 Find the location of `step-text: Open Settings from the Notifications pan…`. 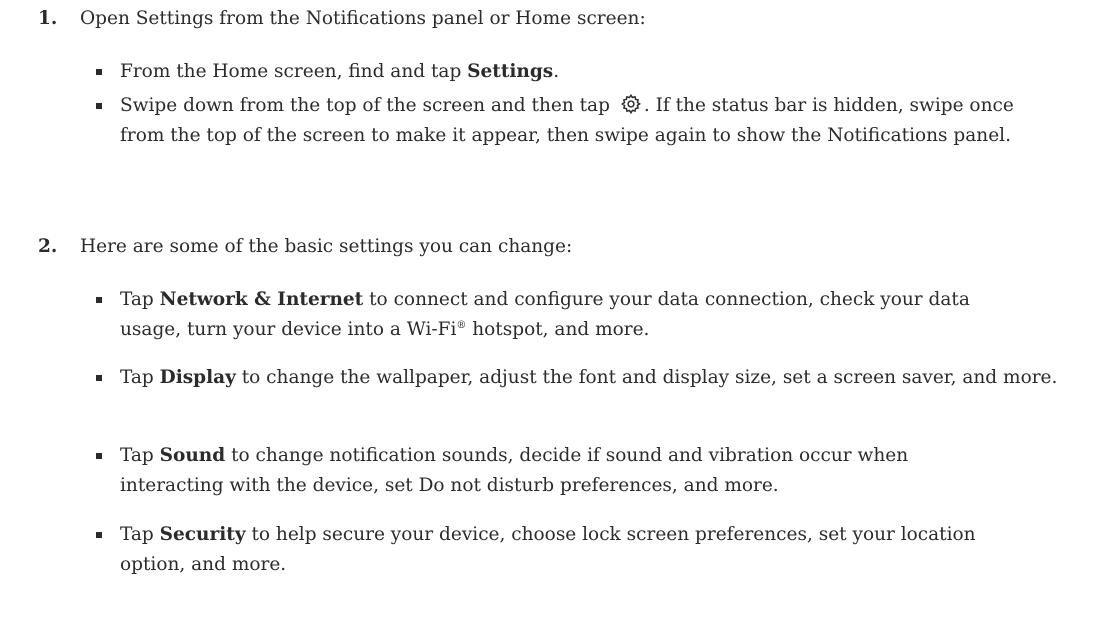

step-text: Open Settings from the Notifications pan… is located at coordinates (363, 18).